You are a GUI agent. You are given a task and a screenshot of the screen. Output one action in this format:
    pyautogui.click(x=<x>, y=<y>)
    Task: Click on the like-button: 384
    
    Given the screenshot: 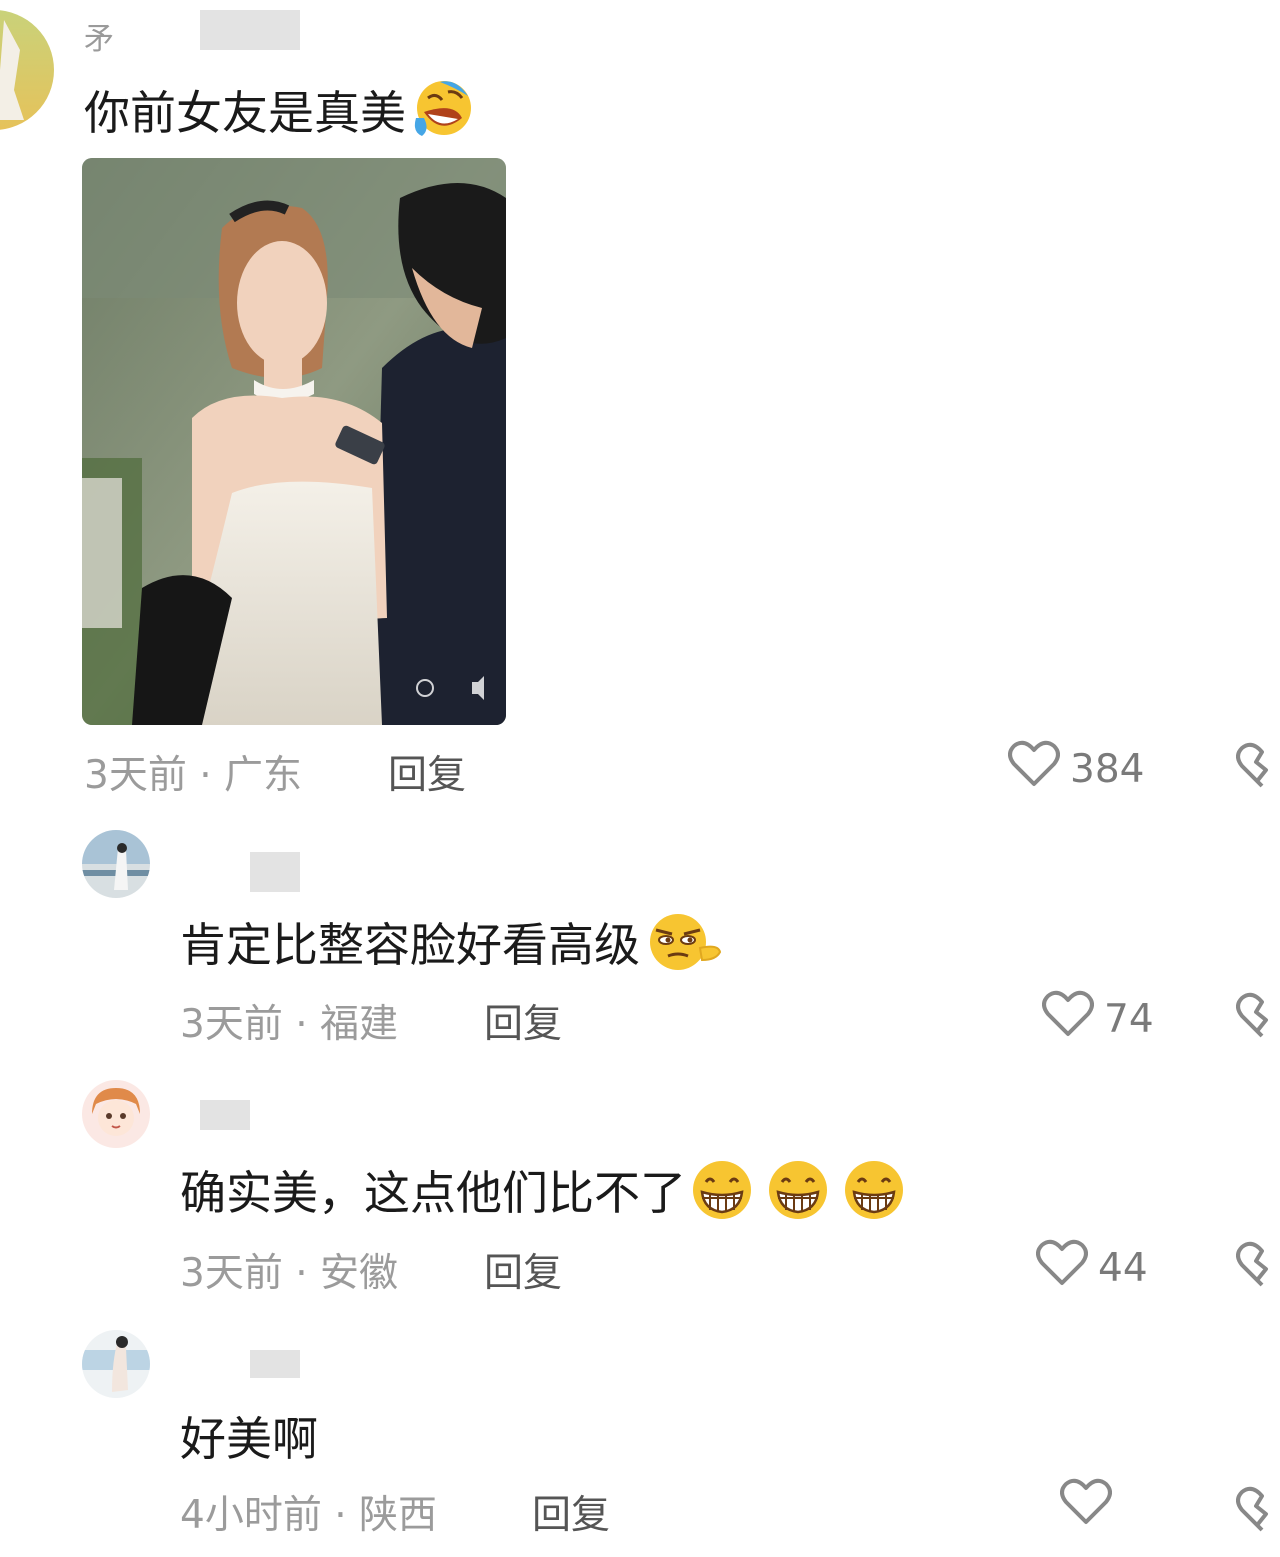 What is the action you would take?
    pyautogui.click(x=1076, y=769)
    